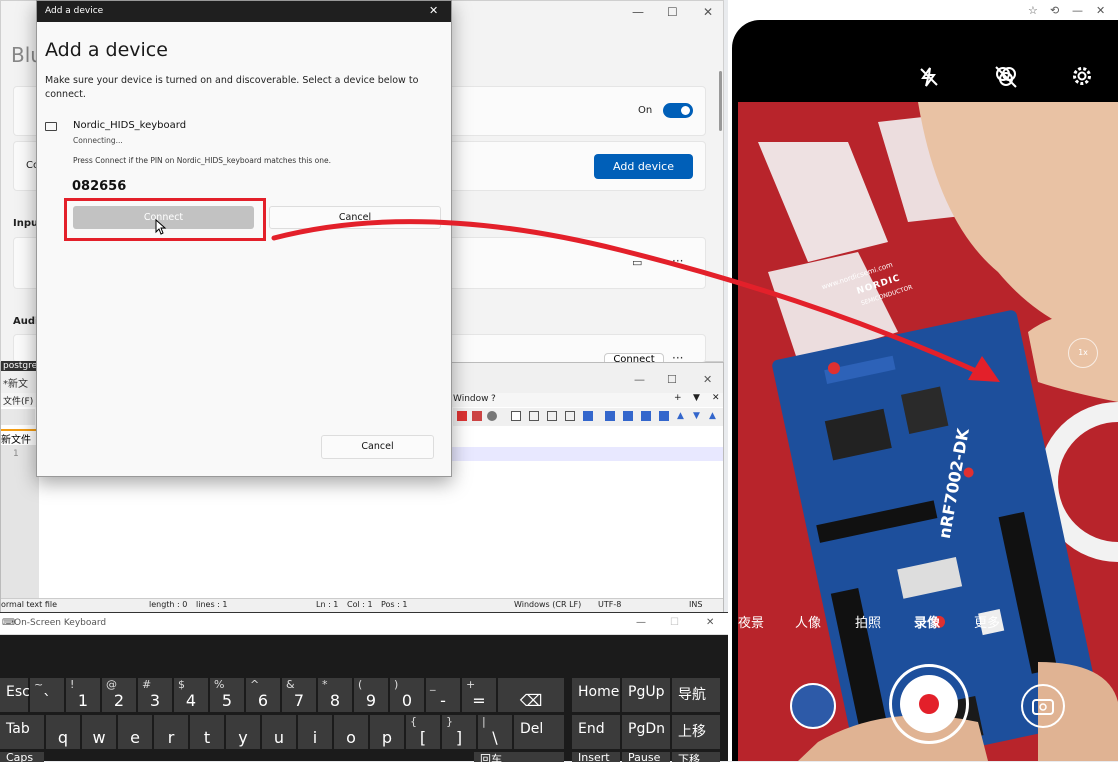  Describe the element at coordinates (1077, 10) in the screenshot. I see `phone-minimize-icon: —` at that location.